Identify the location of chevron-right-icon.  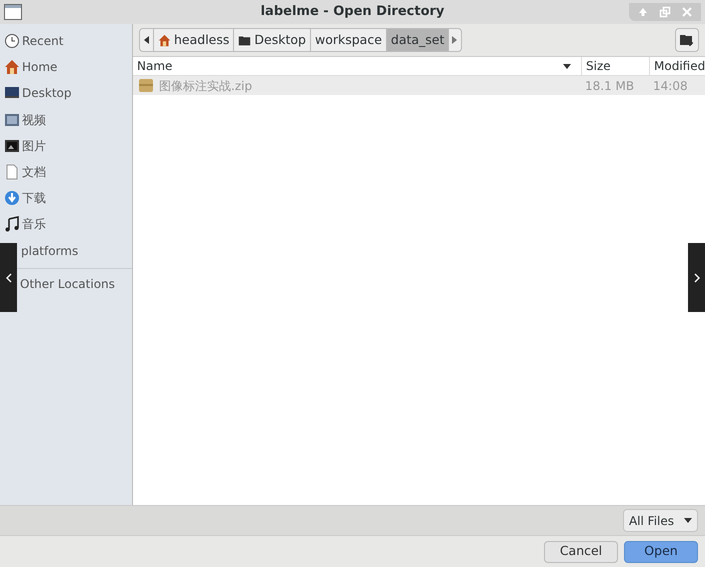
(697, 277).